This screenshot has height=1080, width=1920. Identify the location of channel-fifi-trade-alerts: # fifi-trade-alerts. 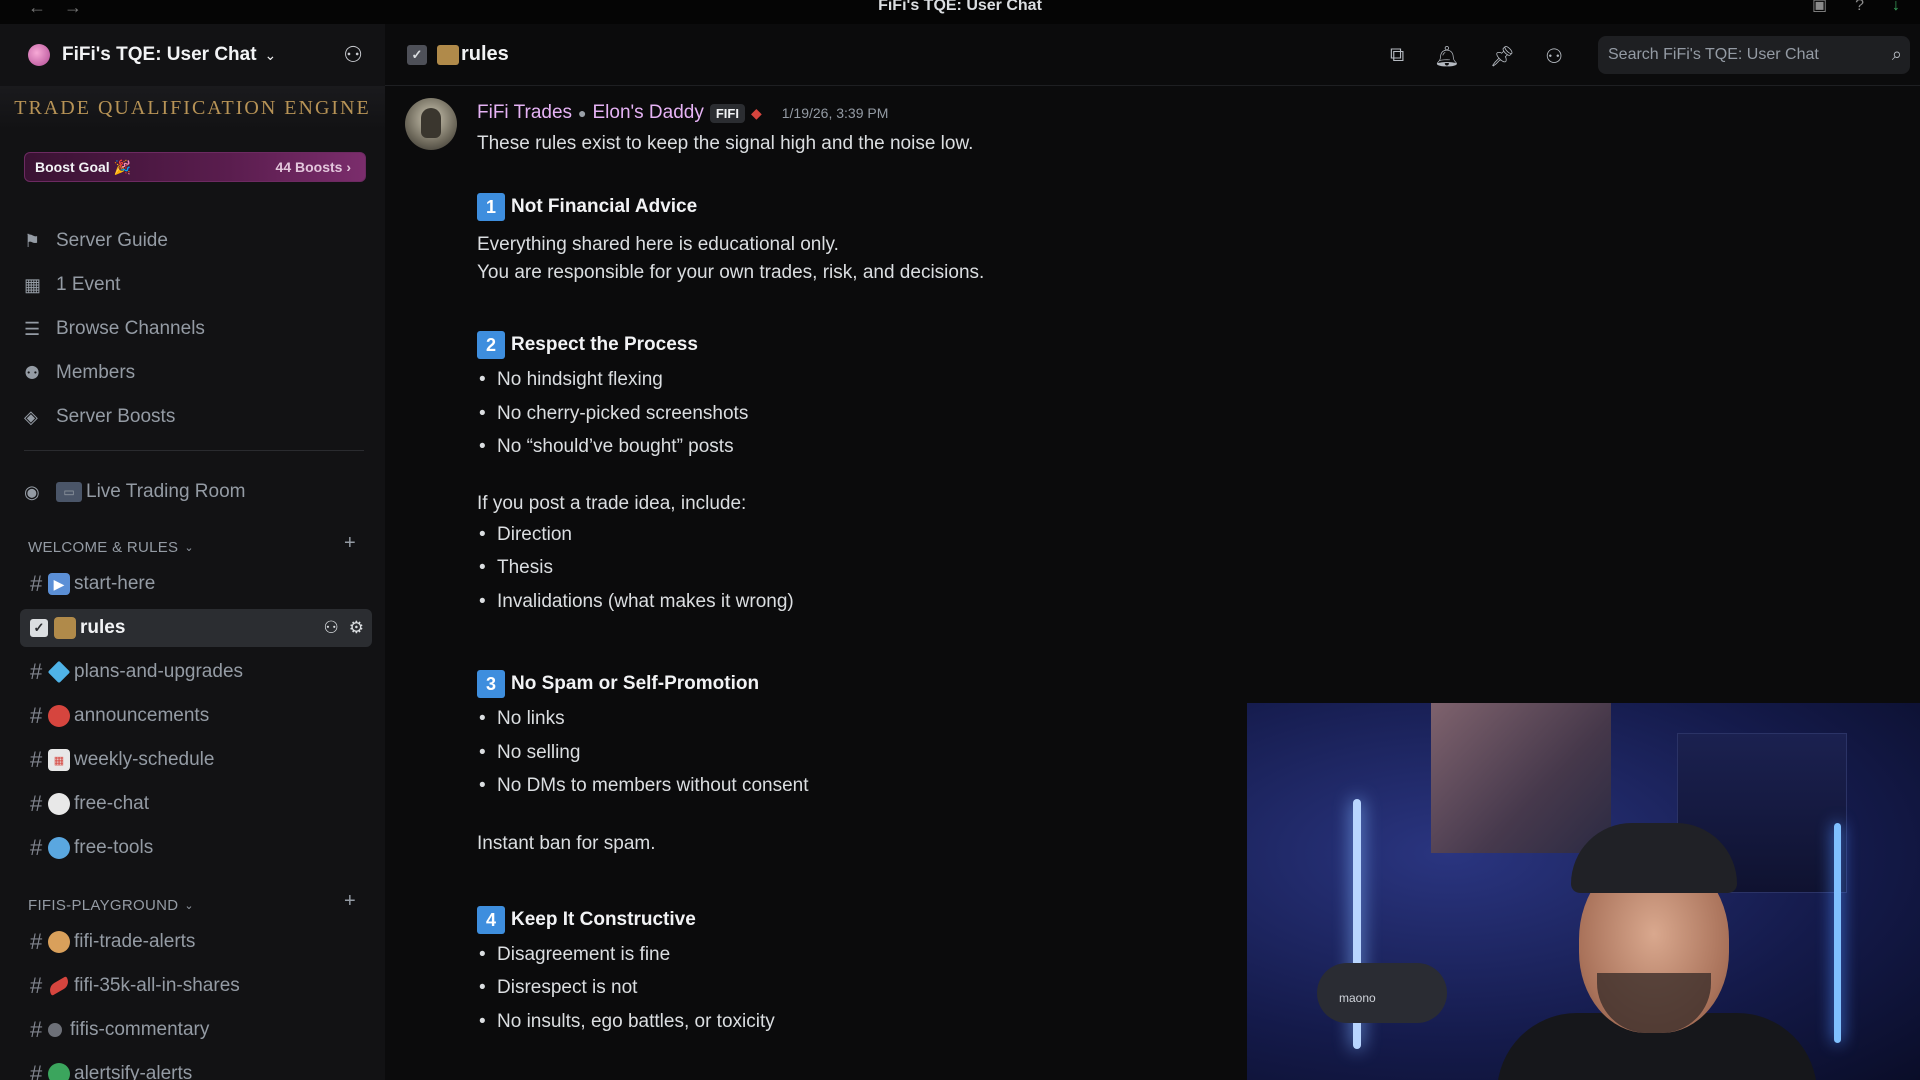
(196, 942).